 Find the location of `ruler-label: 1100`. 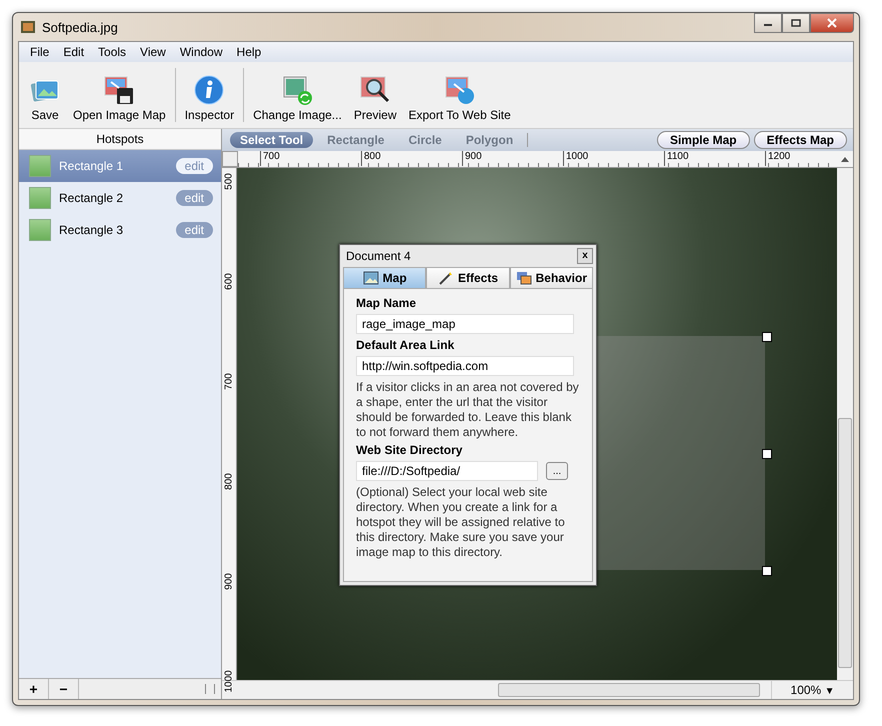

ruler-label: 1100 is located at coordinates (676, 158).